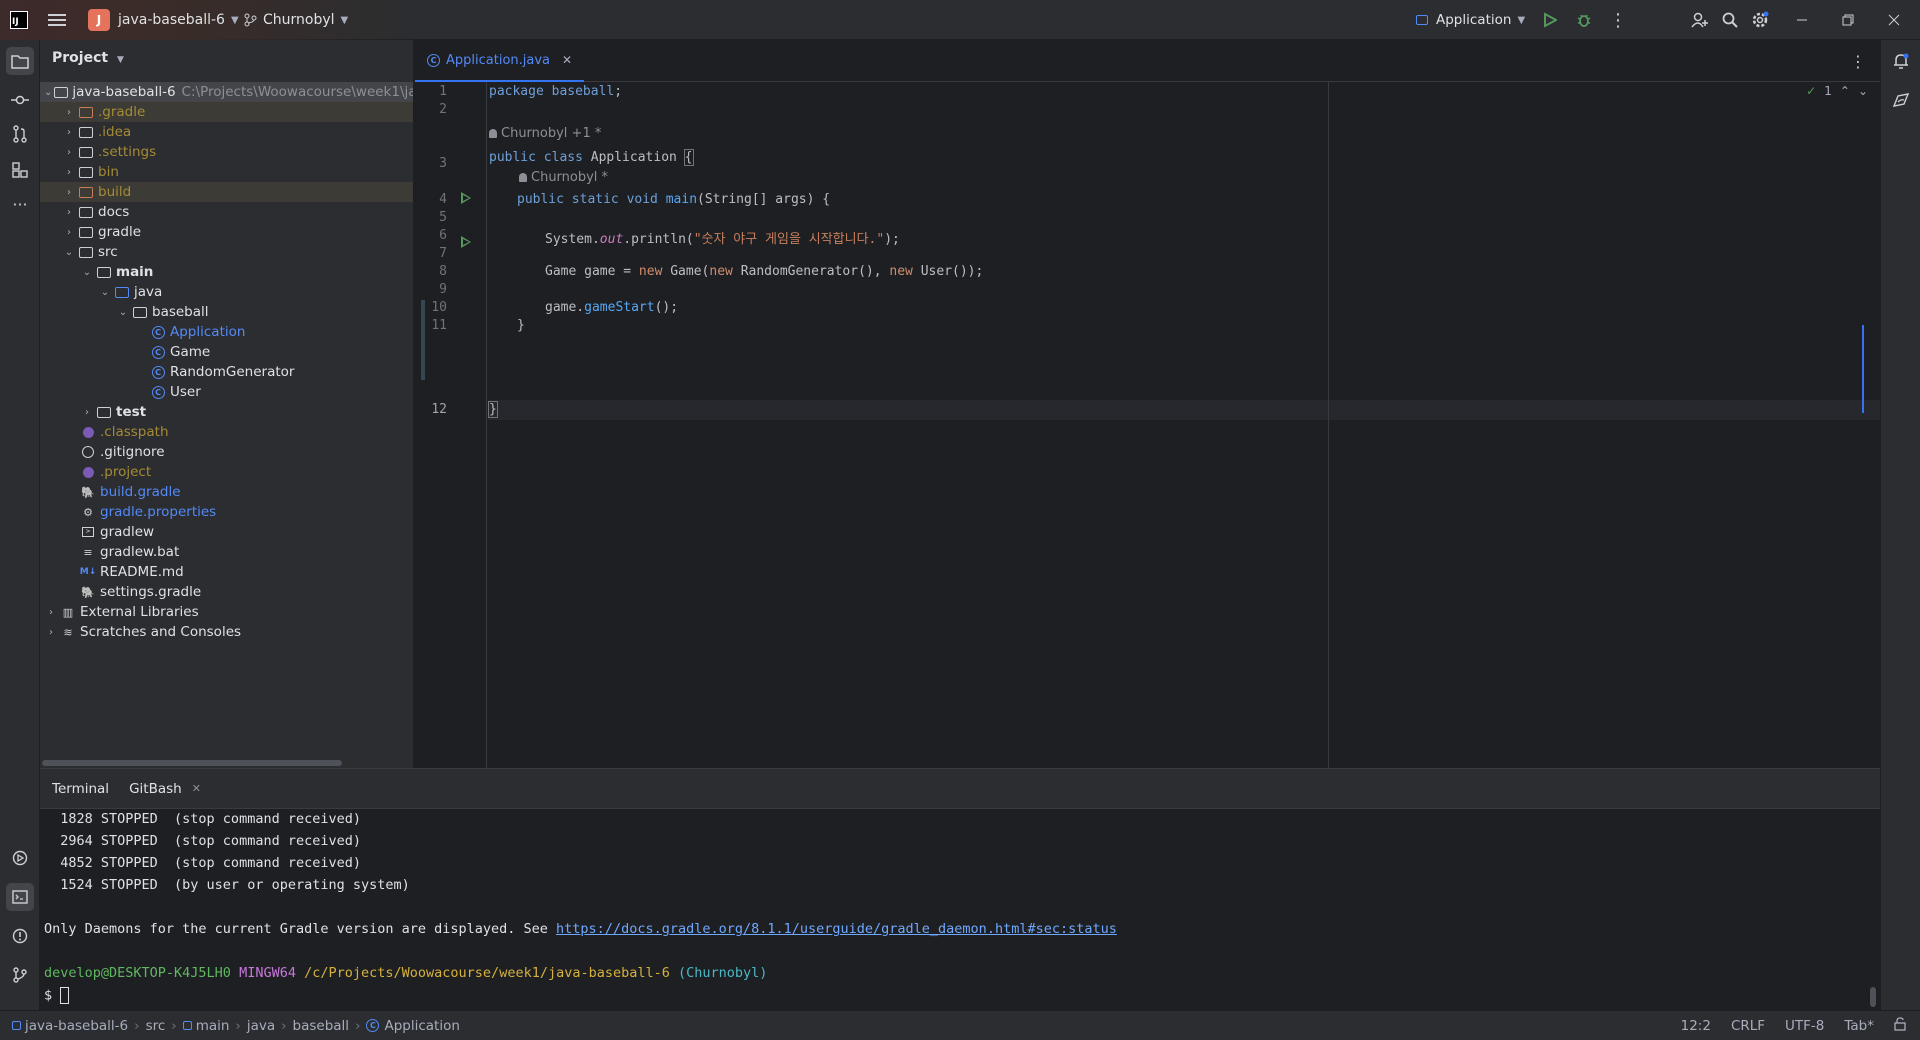 This screenshot has width=1920, height=1040. What do you see at coordinates (226, 192) in the screenshot?
I see `tree-item-build: › build` at bounding box center [226, 192].